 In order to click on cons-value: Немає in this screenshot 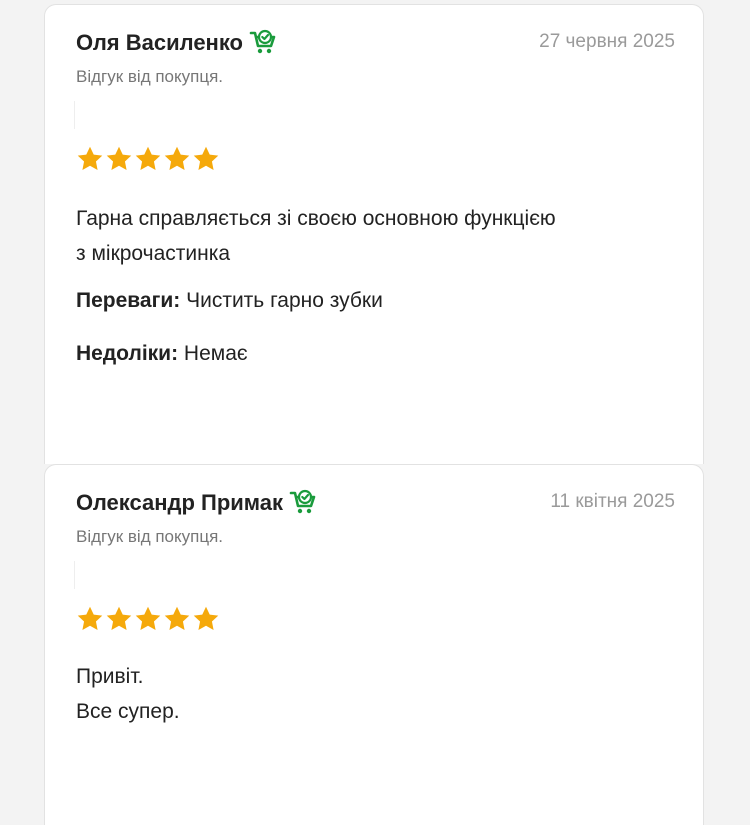, I will do `click(215, 353)`.